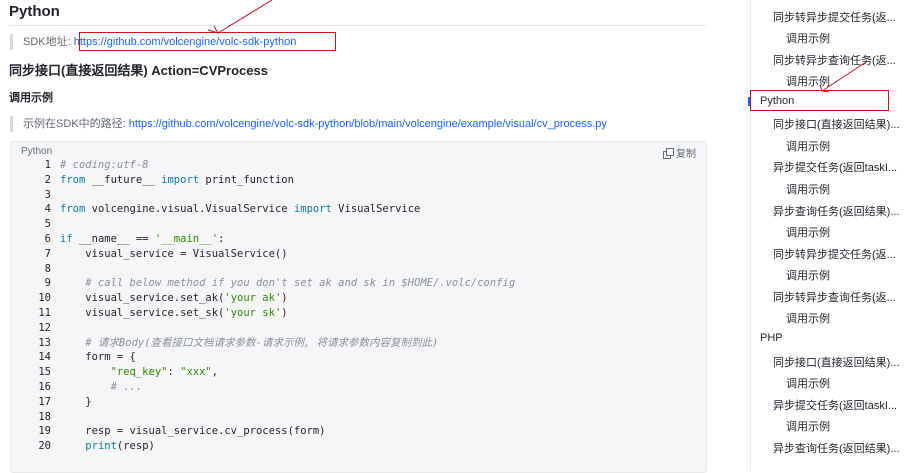 This screenshot has height=473, width=921. What do you see at coordinates (34, 11) in the screenshot?
I see `heading-python: Python` at bounding box center [34, 11].